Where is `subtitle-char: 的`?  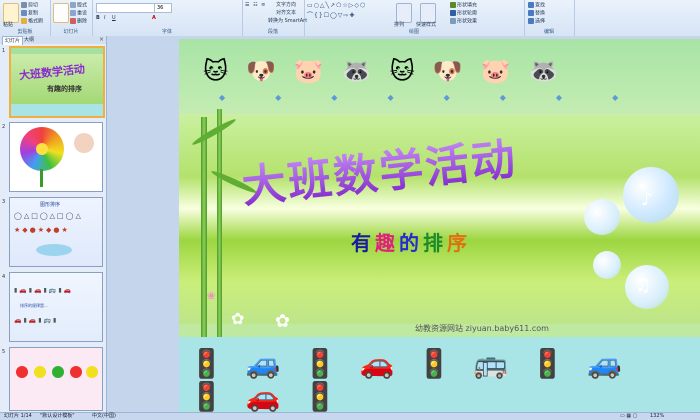
subtitle-char: 的 is located at coordinates (411, 243).